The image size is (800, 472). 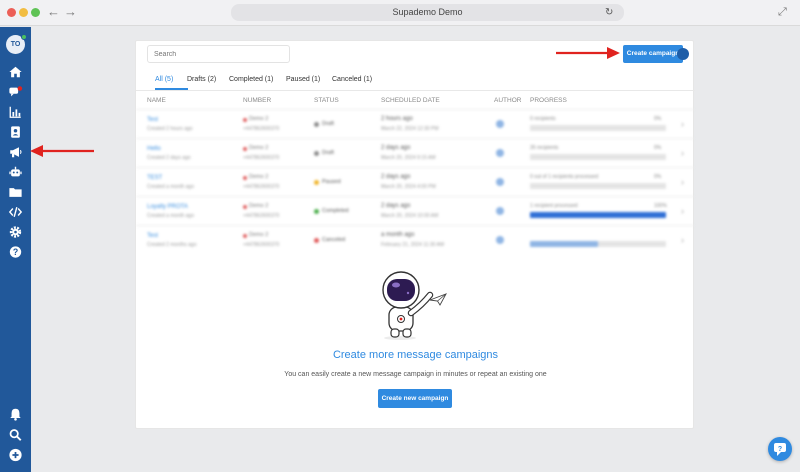 What do you see at coordinates (15, 152) in the screenshot?
I see `megaphone-icon` at bounding box center [15, 152].